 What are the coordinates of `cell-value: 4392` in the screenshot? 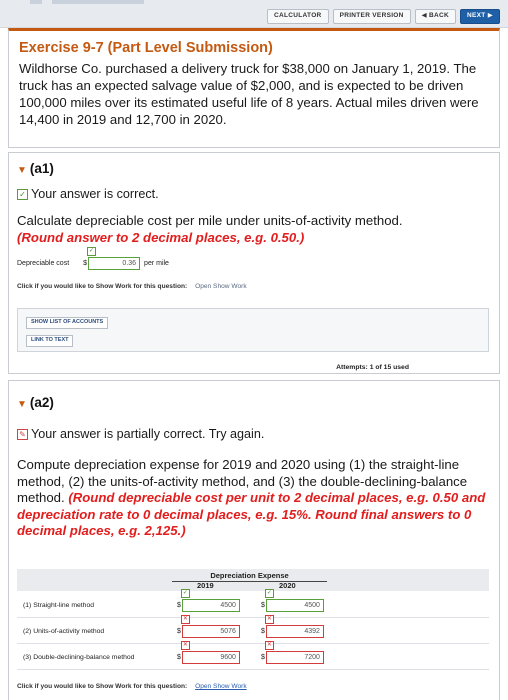 It's located at (312, 631).